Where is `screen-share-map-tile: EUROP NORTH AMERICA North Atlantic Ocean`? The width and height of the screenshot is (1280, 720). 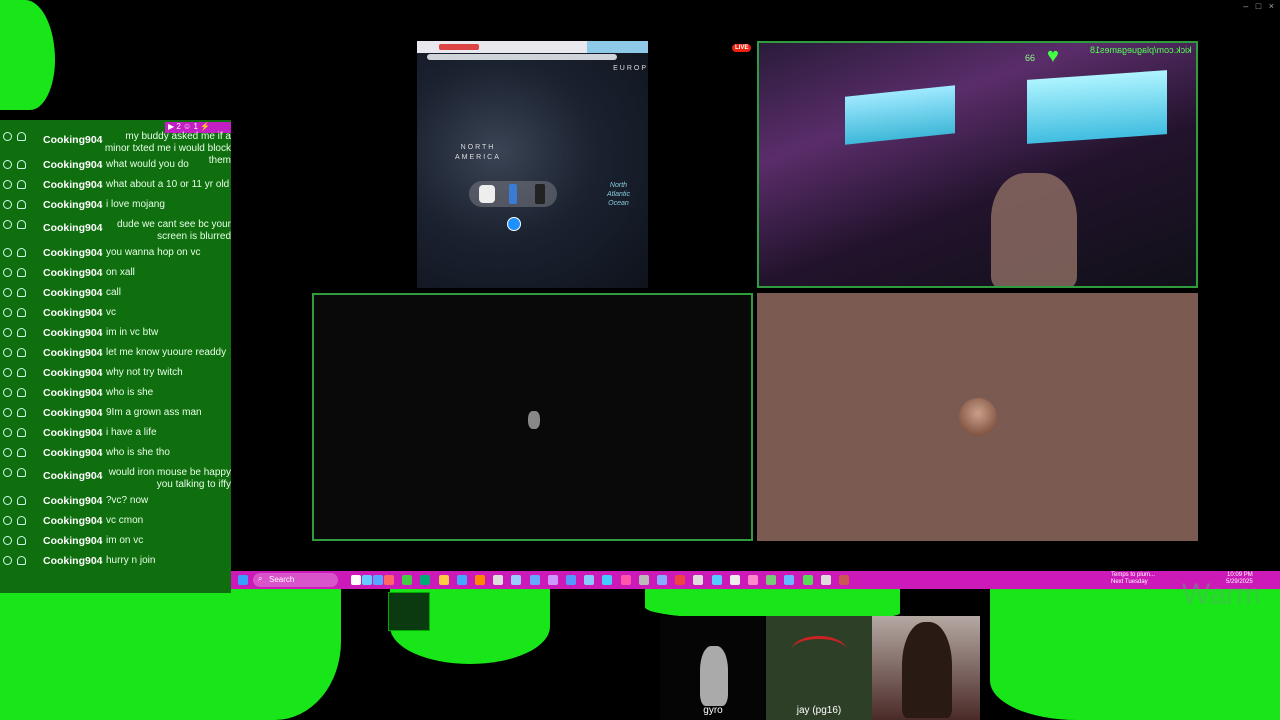 screen-share-map-tile: EUROP NORTH AMERICA North Atlantic Ocean is located at coordinates (532, 164).